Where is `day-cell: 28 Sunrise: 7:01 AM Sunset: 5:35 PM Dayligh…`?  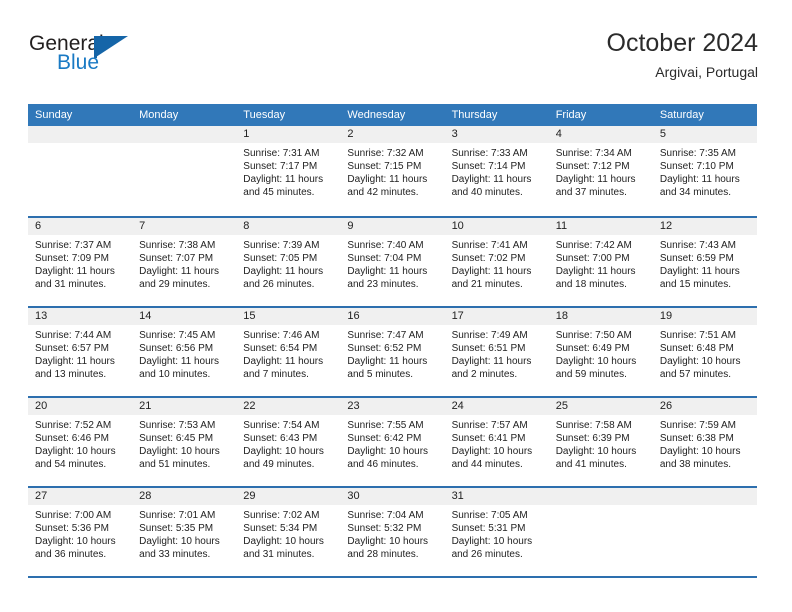 day-cell: 28 Sunrise: 7:01 AM Sunset: 5:35 PM Dayligh… is located at coordinates (184, 532).